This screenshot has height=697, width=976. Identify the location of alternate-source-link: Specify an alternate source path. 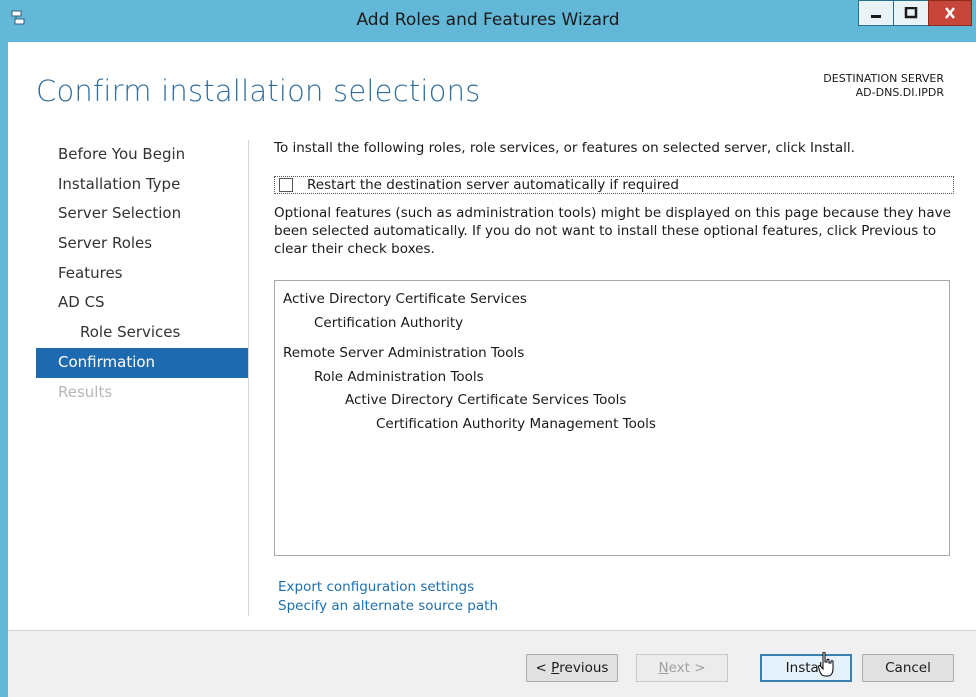
(388, 606).